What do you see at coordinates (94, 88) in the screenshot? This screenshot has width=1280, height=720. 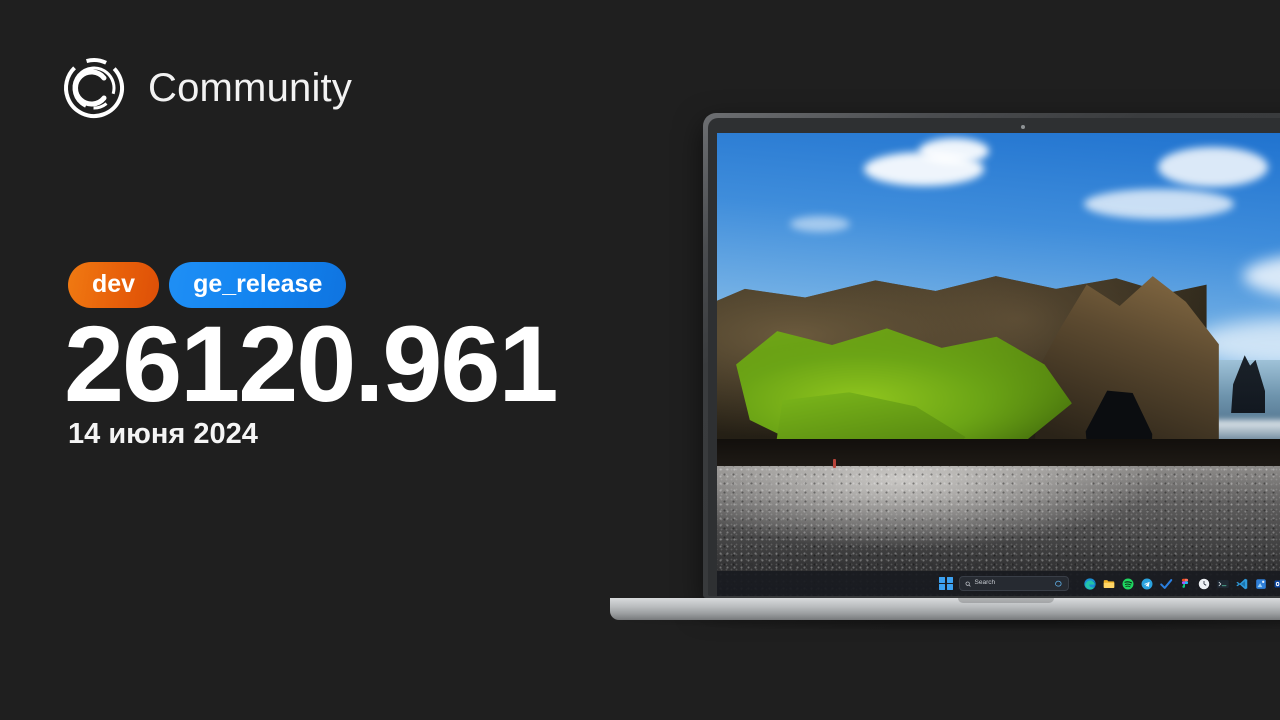 I see `community-circle-logo` at bounding box center [94, 88].